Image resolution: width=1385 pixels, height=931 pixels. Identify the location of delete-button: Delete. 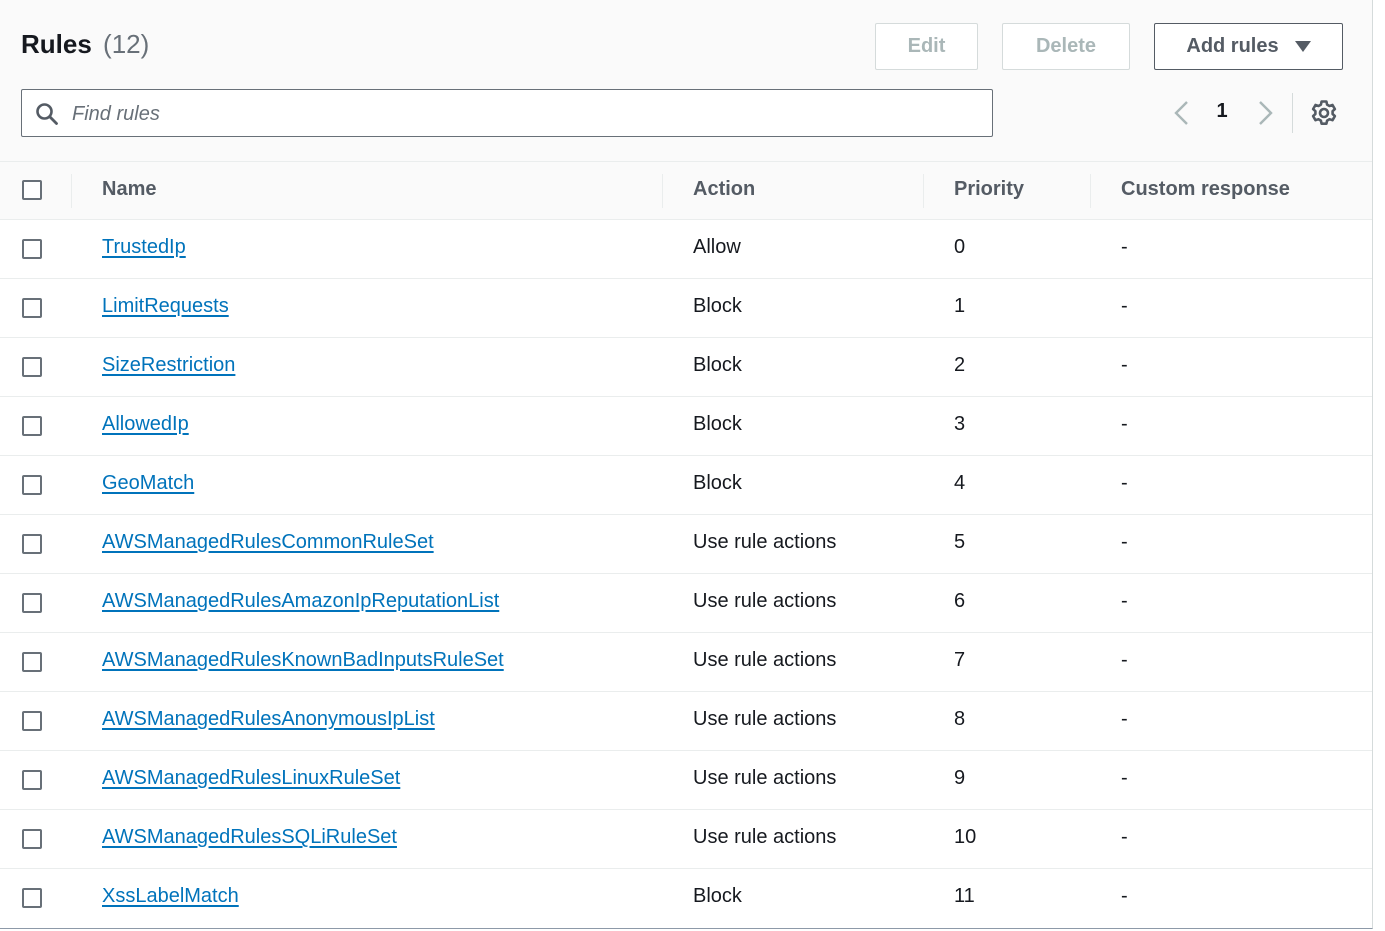
(1066, 46).